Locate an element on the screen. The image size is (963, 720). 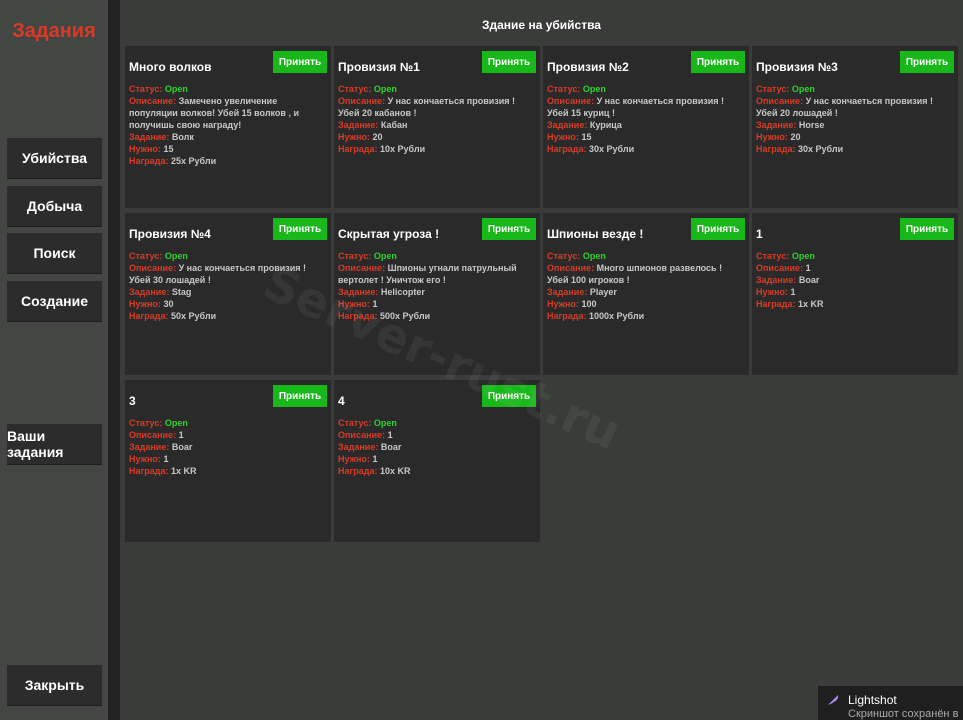
toast-title: Lightshot is located at coordinates (872, 700).